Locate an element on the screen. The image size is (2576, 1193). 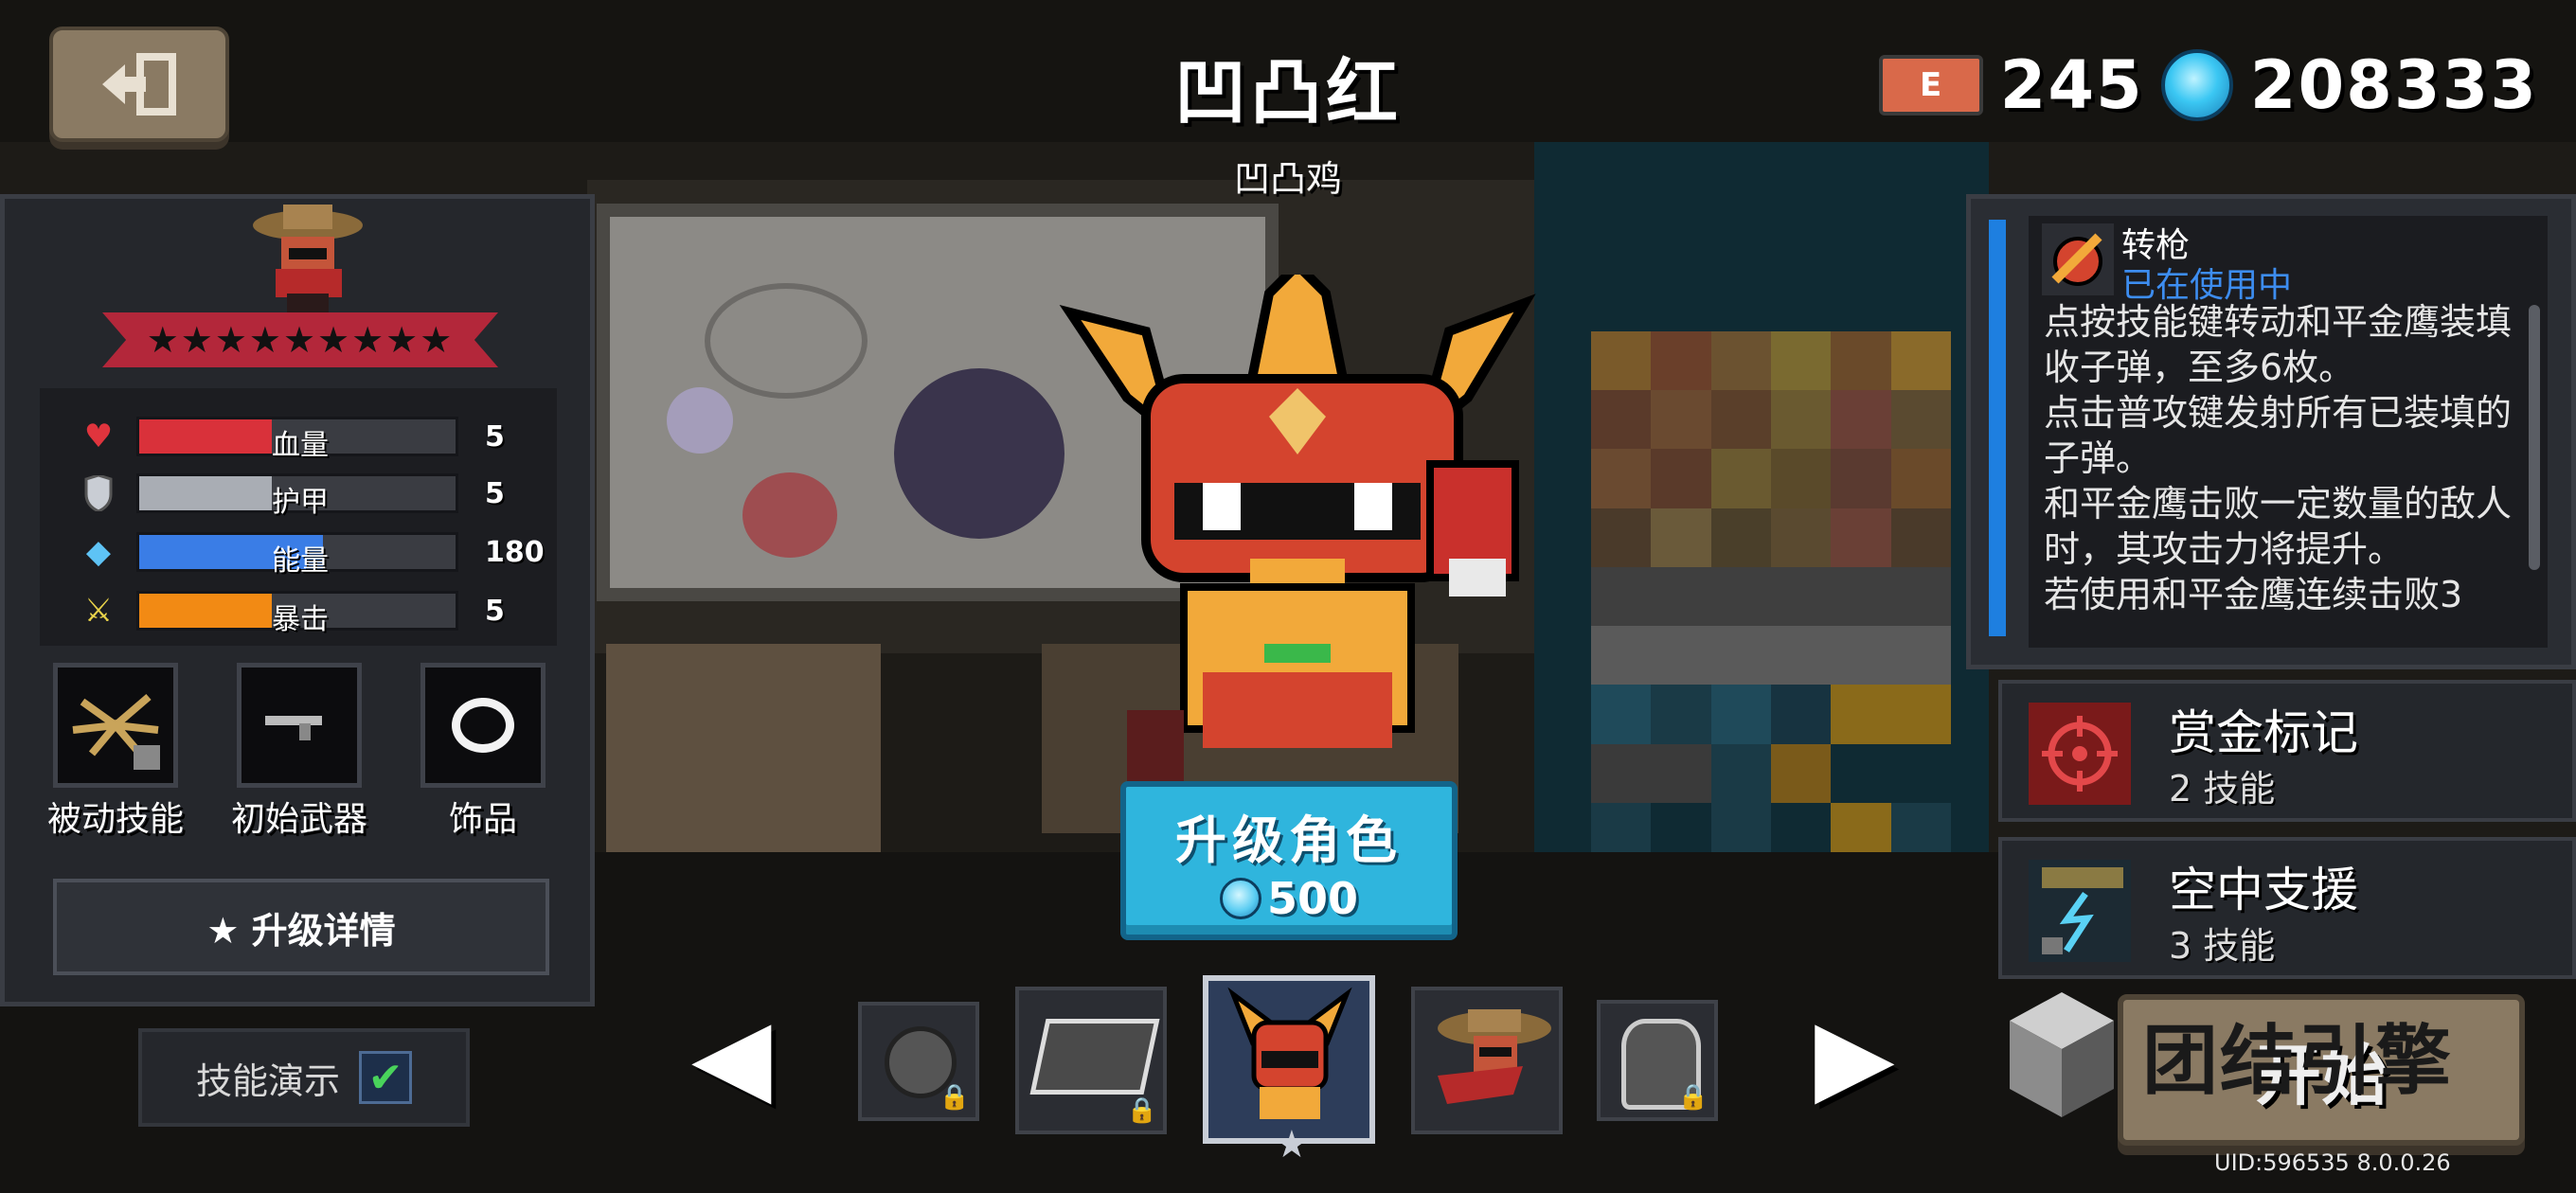
cowboy-thumbnail is located at coordinates (1494, 1056).